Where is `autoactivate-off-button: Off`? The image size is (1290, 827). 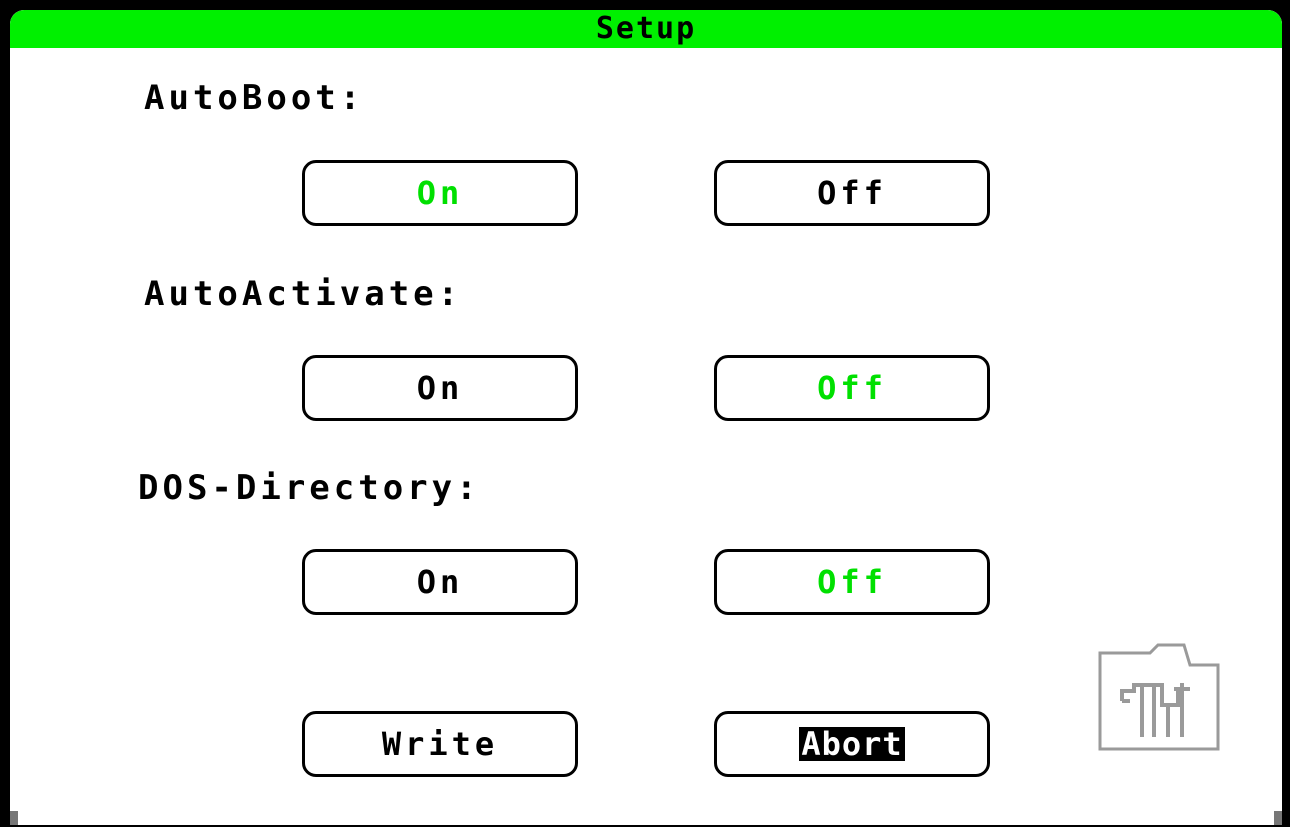
autoactivate-off-button: Off is located at coordinates (852, 388).